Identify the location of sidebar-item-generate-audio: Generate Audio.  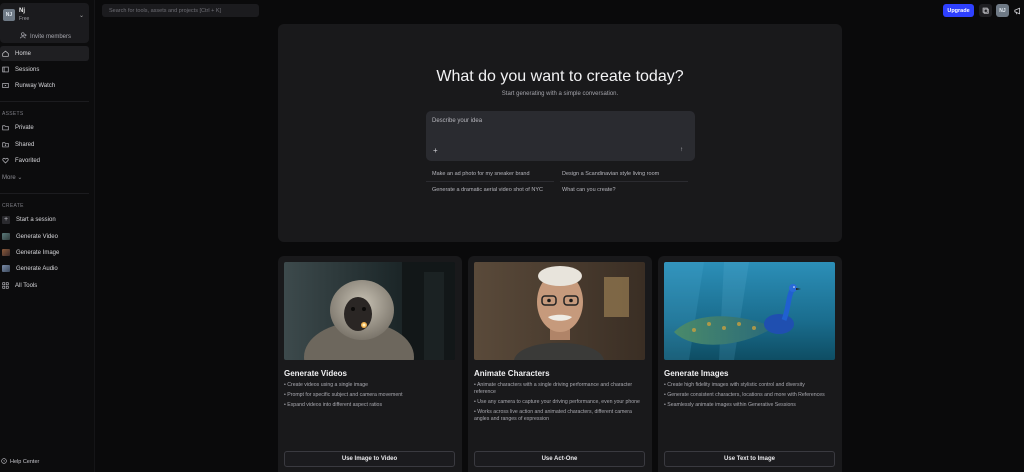
(44, 268).